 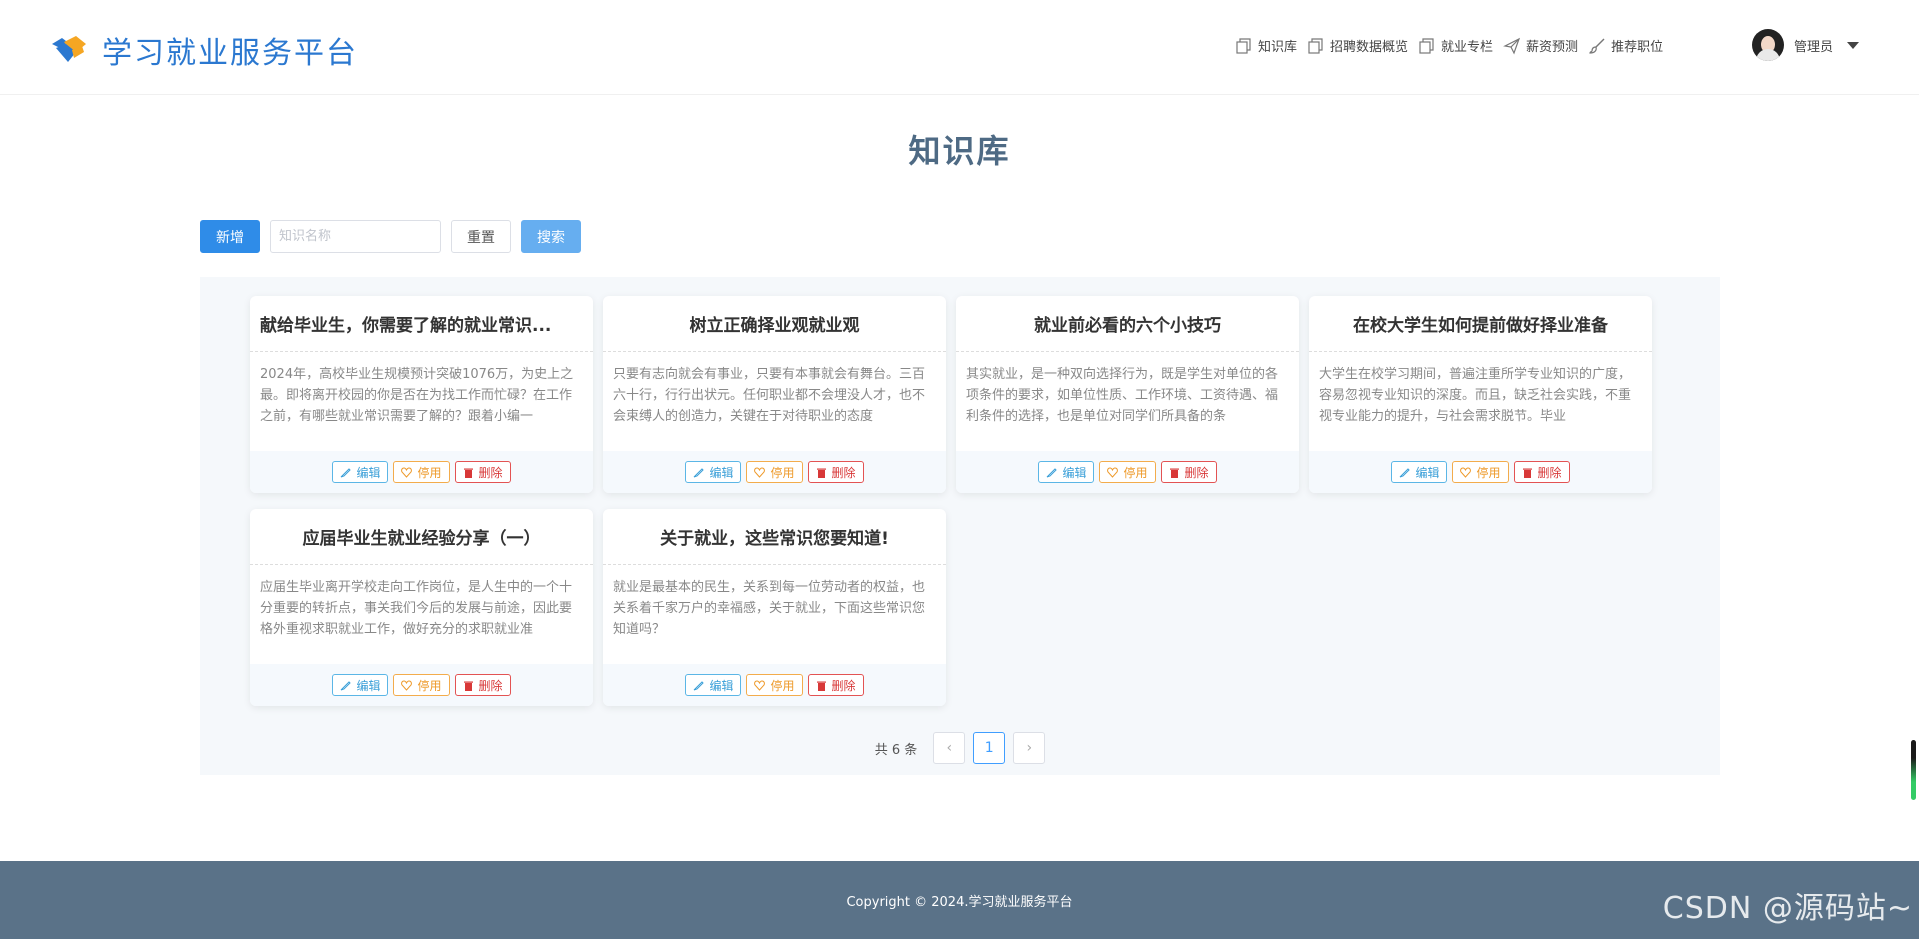 I want to click on brush-icon, so click(x=1597, y=46).